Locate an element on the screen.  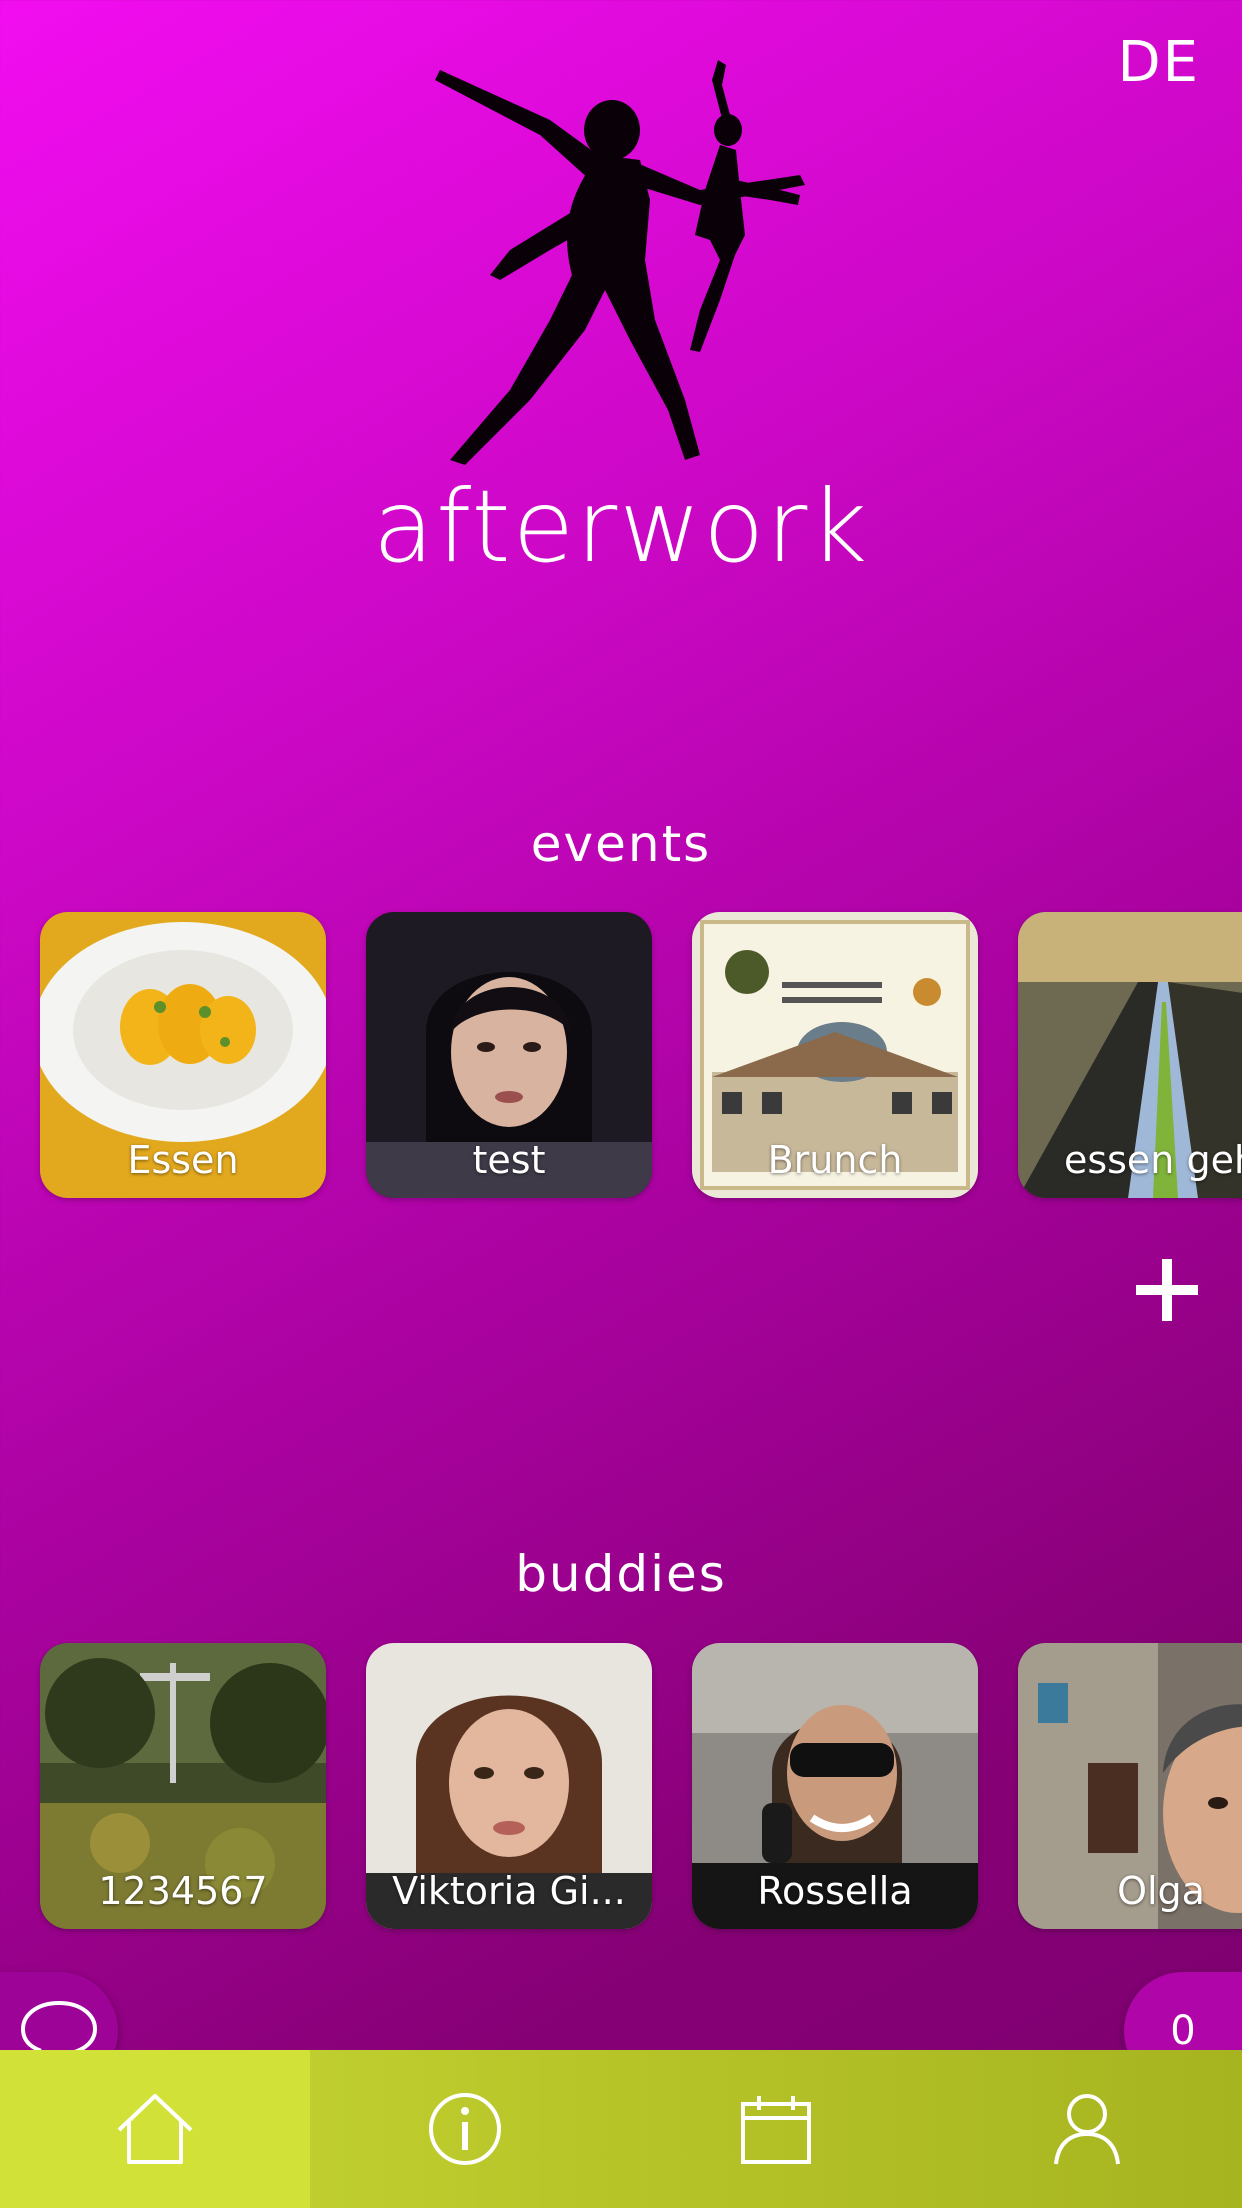
bottom-tab-bar is located at coordinates (621, 2129).